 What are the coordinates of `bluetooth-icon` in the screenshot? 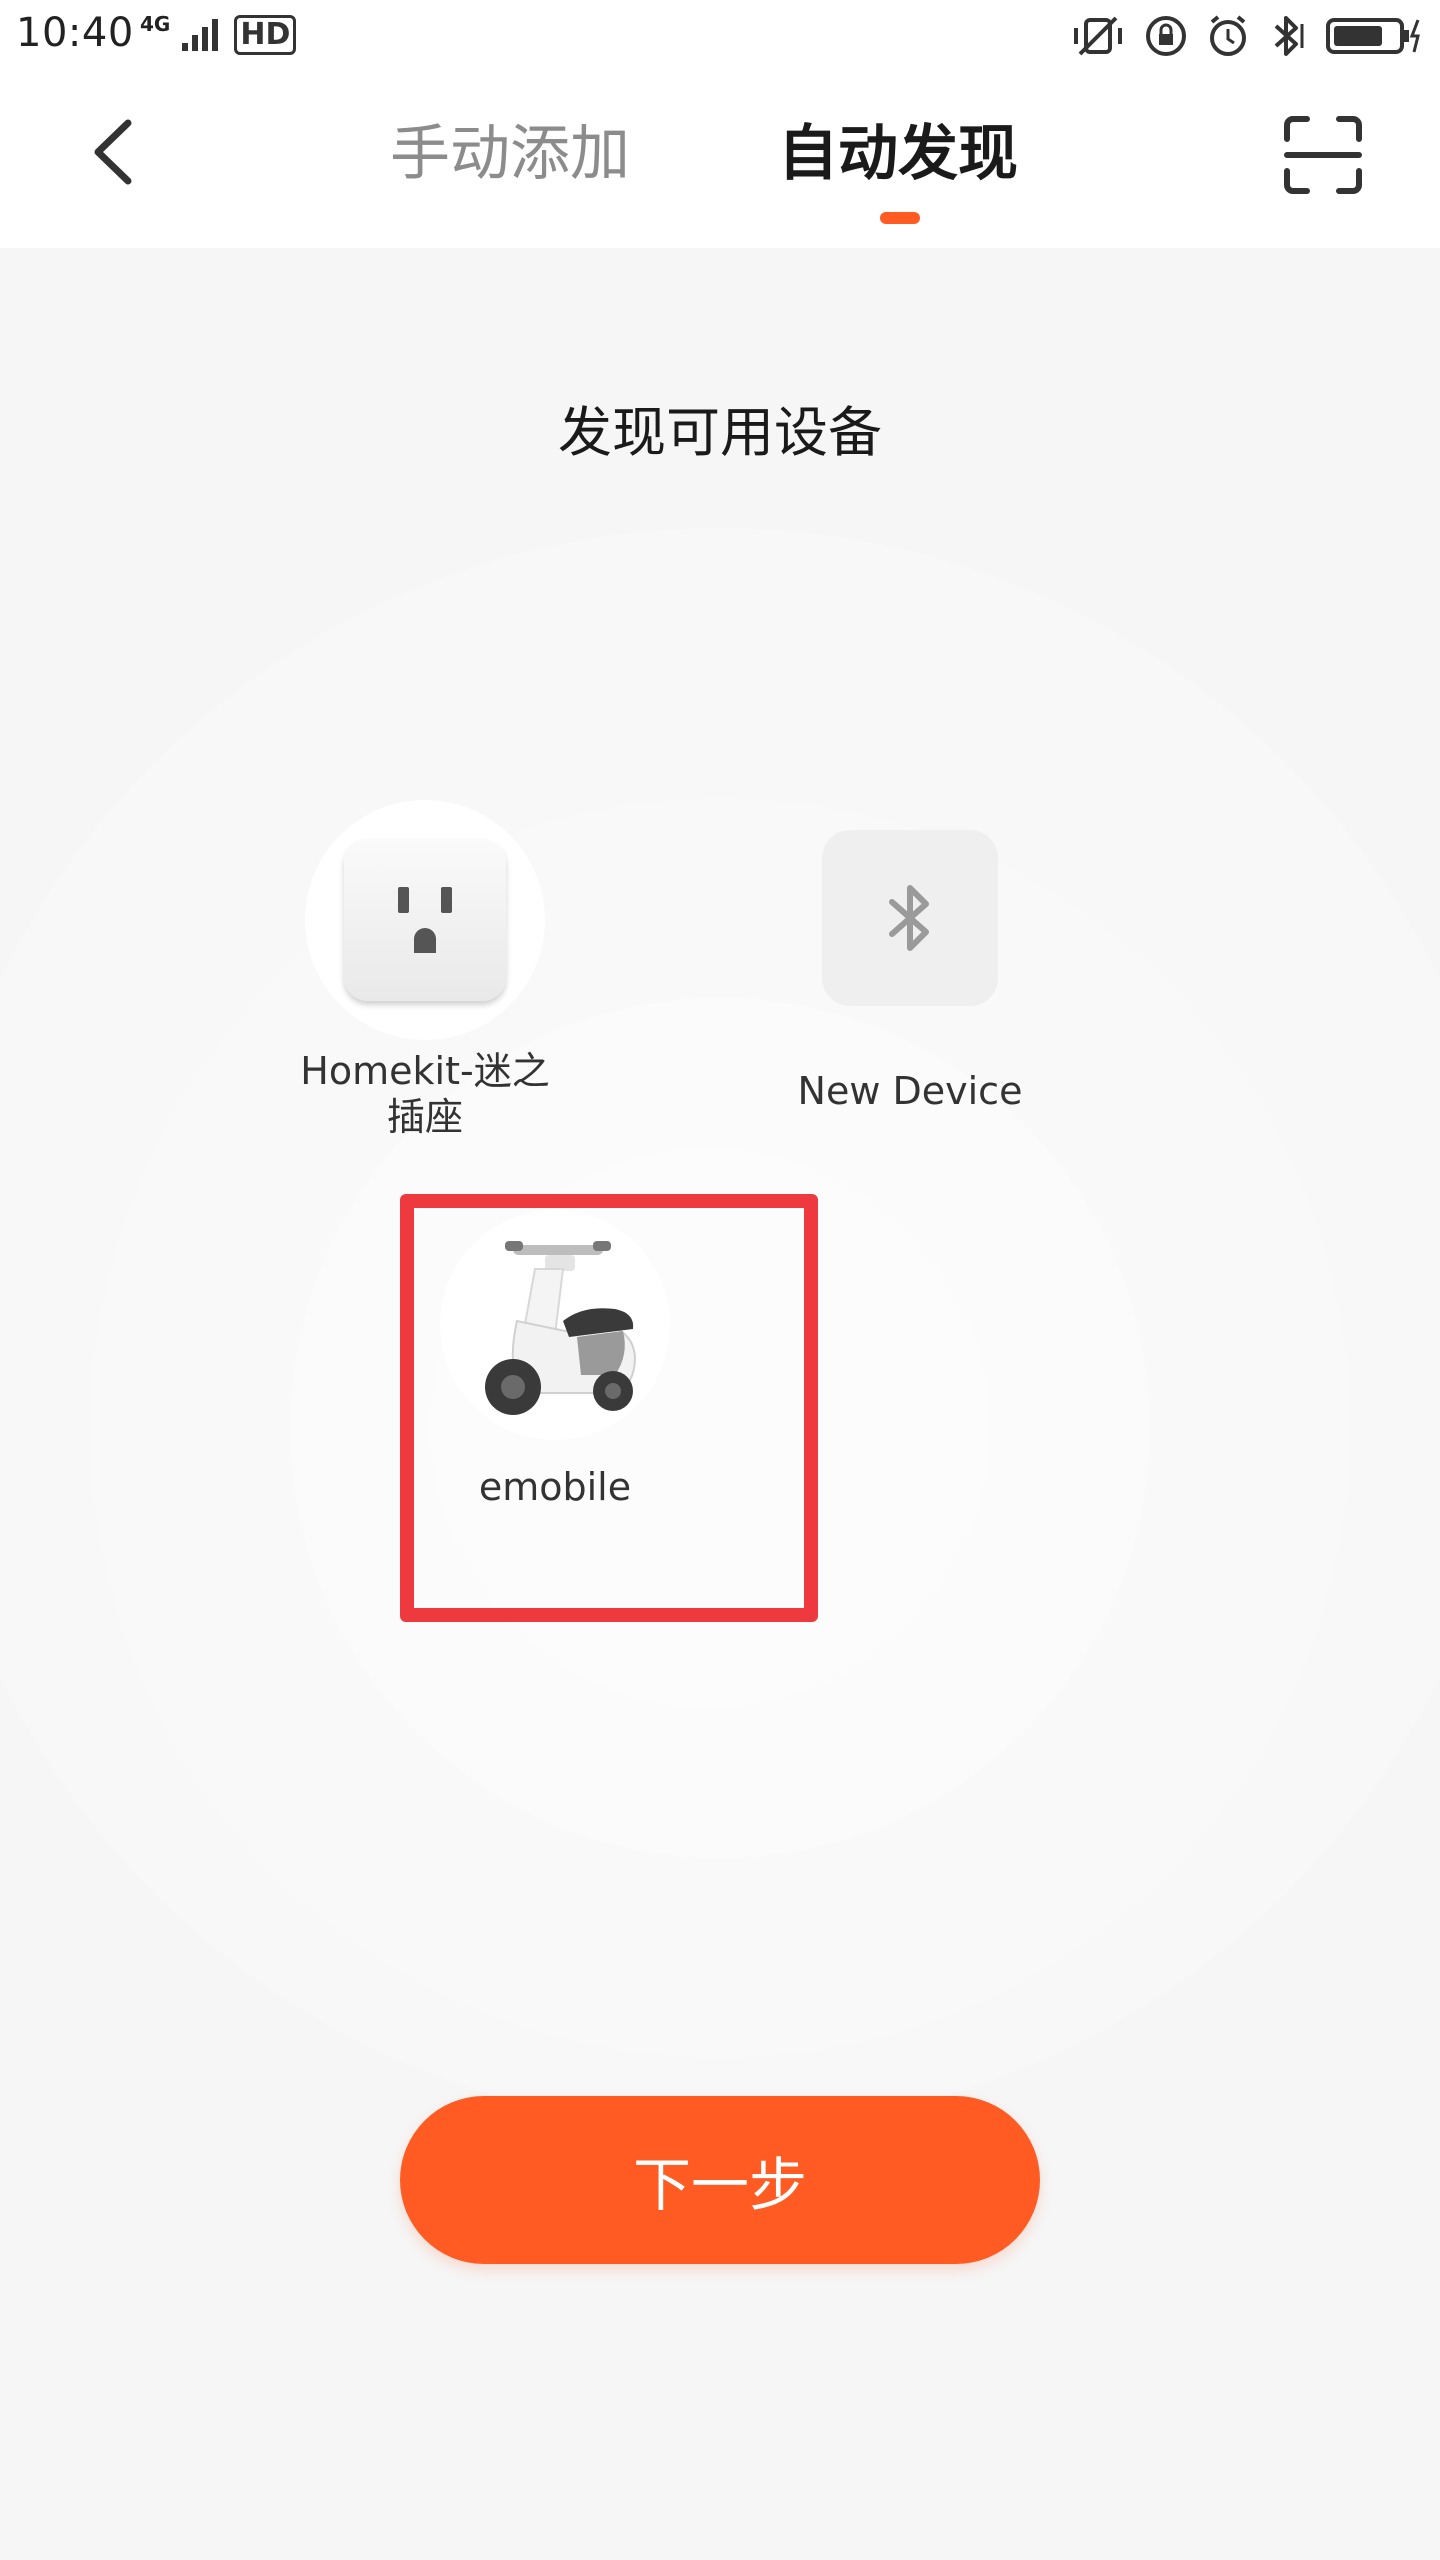 It's located at (910, 918).